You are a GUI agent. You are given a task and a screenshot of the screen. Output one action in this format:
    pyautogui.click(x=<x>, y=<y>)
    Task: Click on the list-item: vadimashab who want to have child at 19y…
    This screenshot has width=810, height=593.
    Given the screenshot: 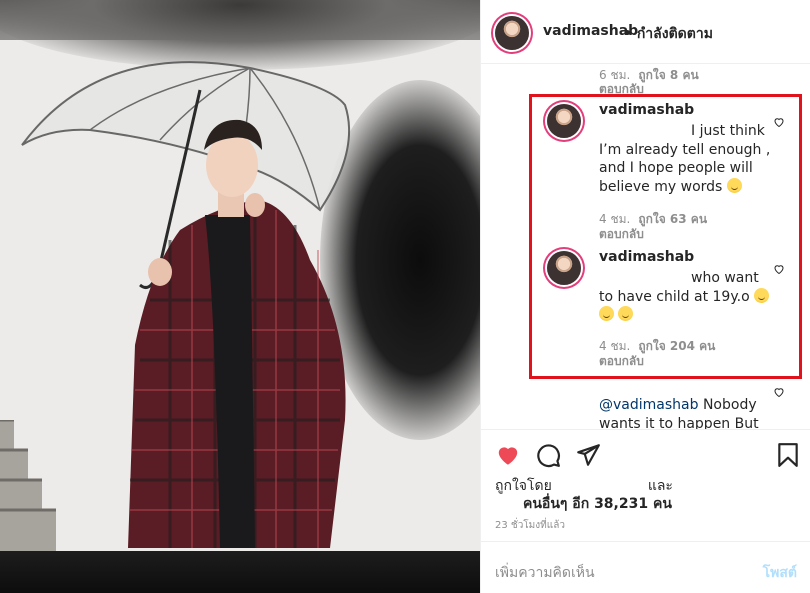 What is the action you would take?
    pyautogui.click(x=672, y=312)
    